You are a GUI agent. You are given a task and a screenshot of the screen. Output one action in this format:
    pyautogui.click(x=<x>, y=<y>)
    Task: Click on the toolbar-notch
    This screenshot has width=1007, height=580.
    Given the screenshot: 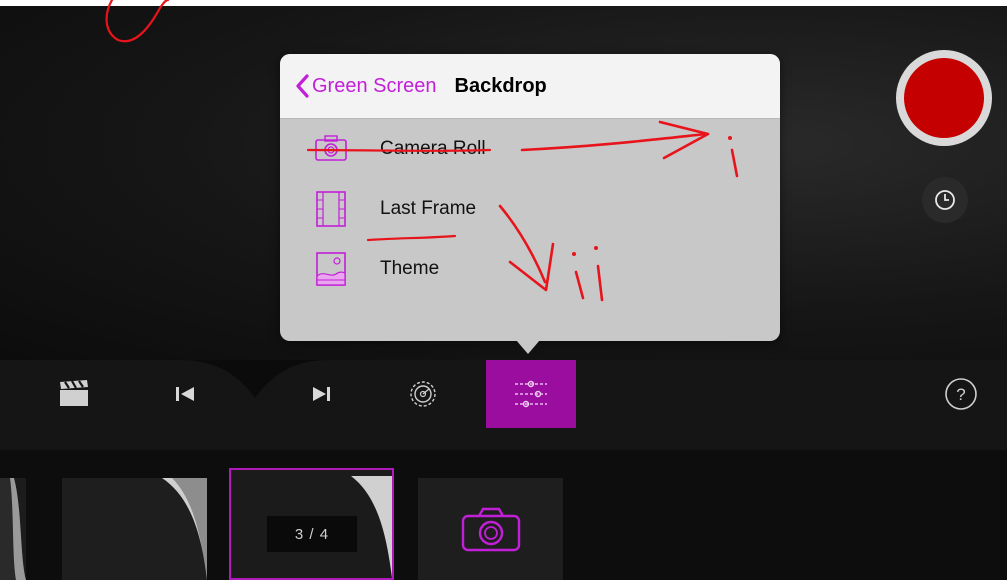 What is the action you would take?
    pyautogui.click(x=255, y=379)
    